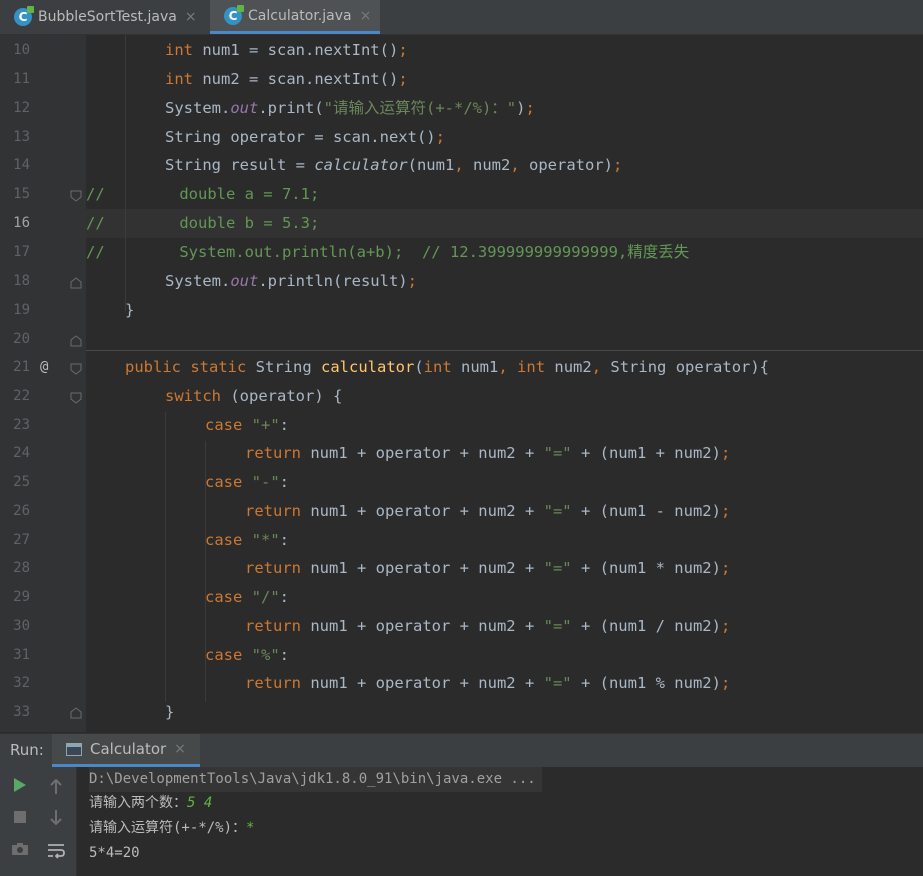  Describe the element at coordinates (21, 626) in the screenshot. I see `line-number: 30` at that location.